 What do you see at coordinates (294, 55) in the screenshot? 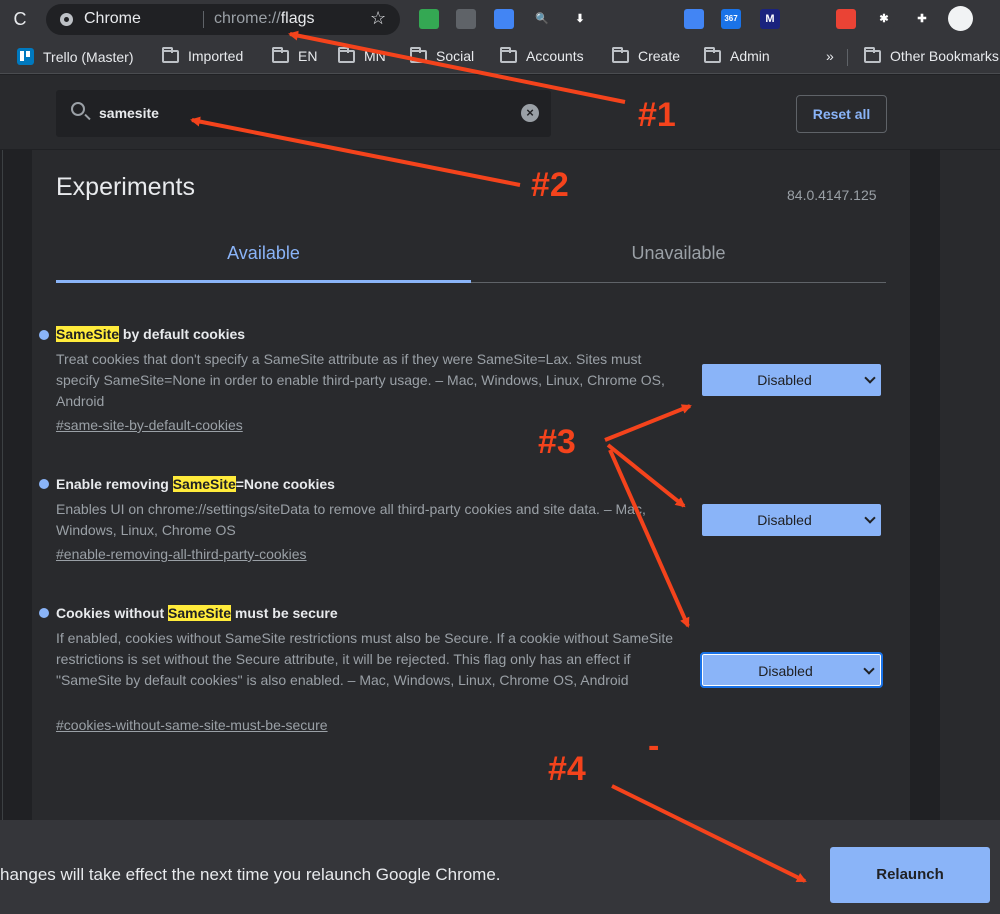
I see `bookmark-en: EN` at bounding box center [294, 55].